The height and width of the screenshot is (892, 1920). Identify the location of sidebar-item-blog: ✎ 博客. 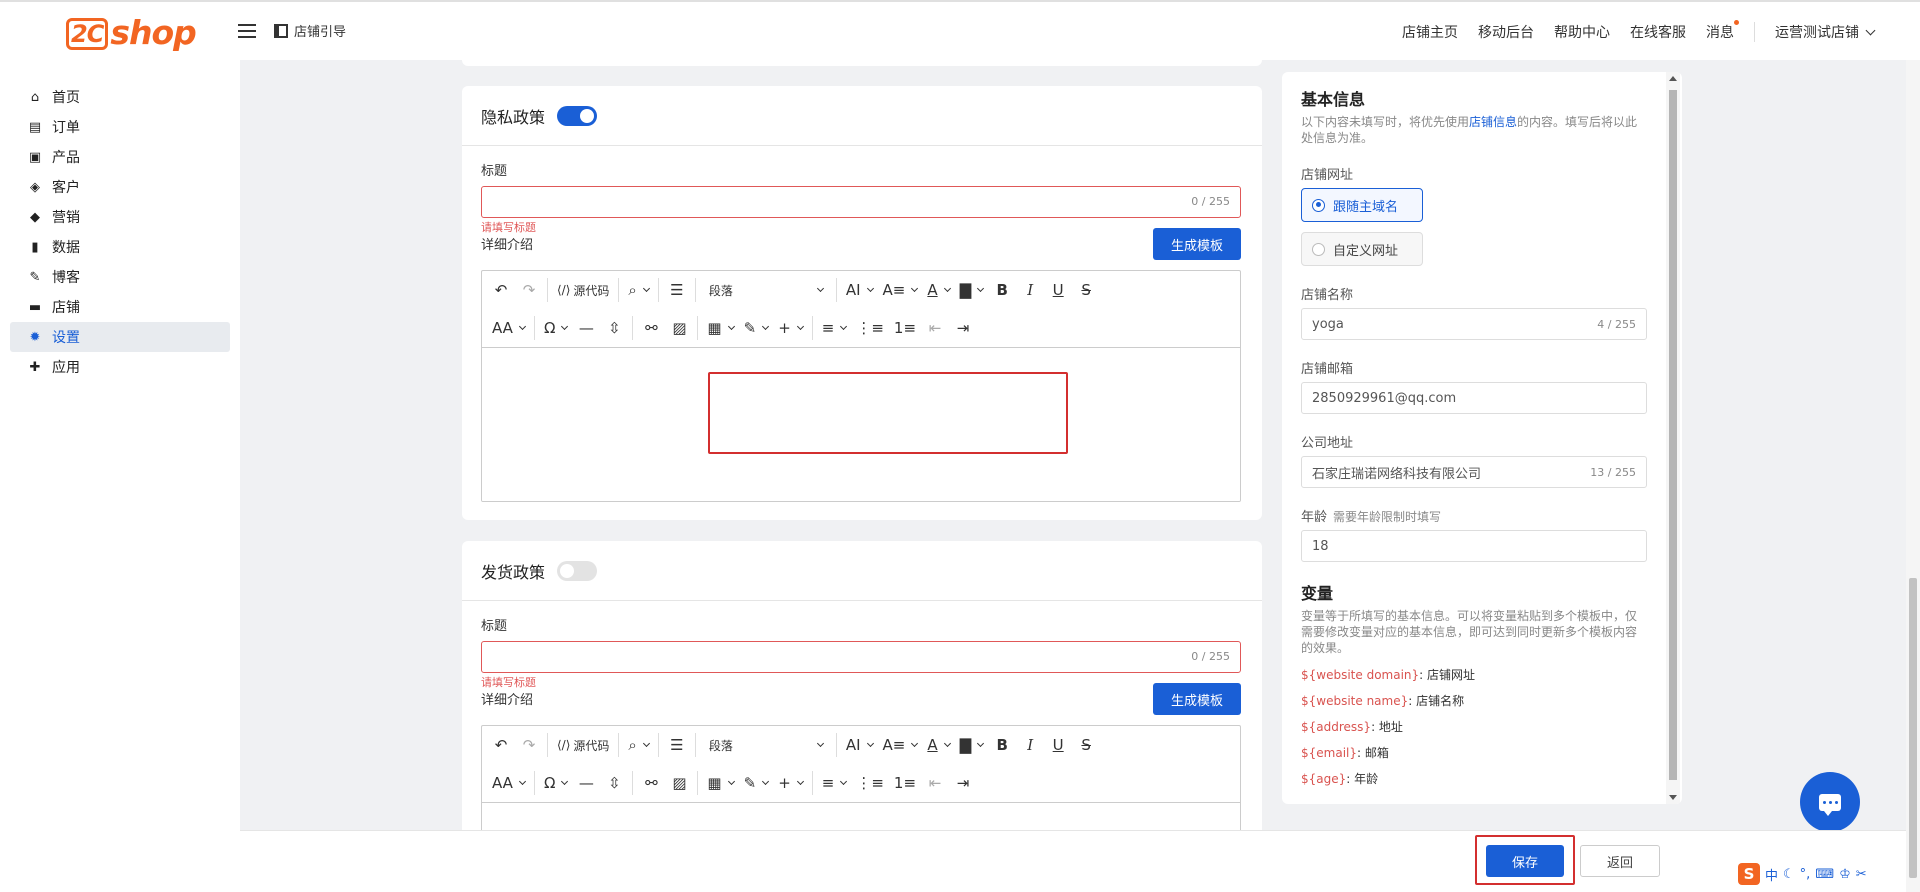
(120, 277).